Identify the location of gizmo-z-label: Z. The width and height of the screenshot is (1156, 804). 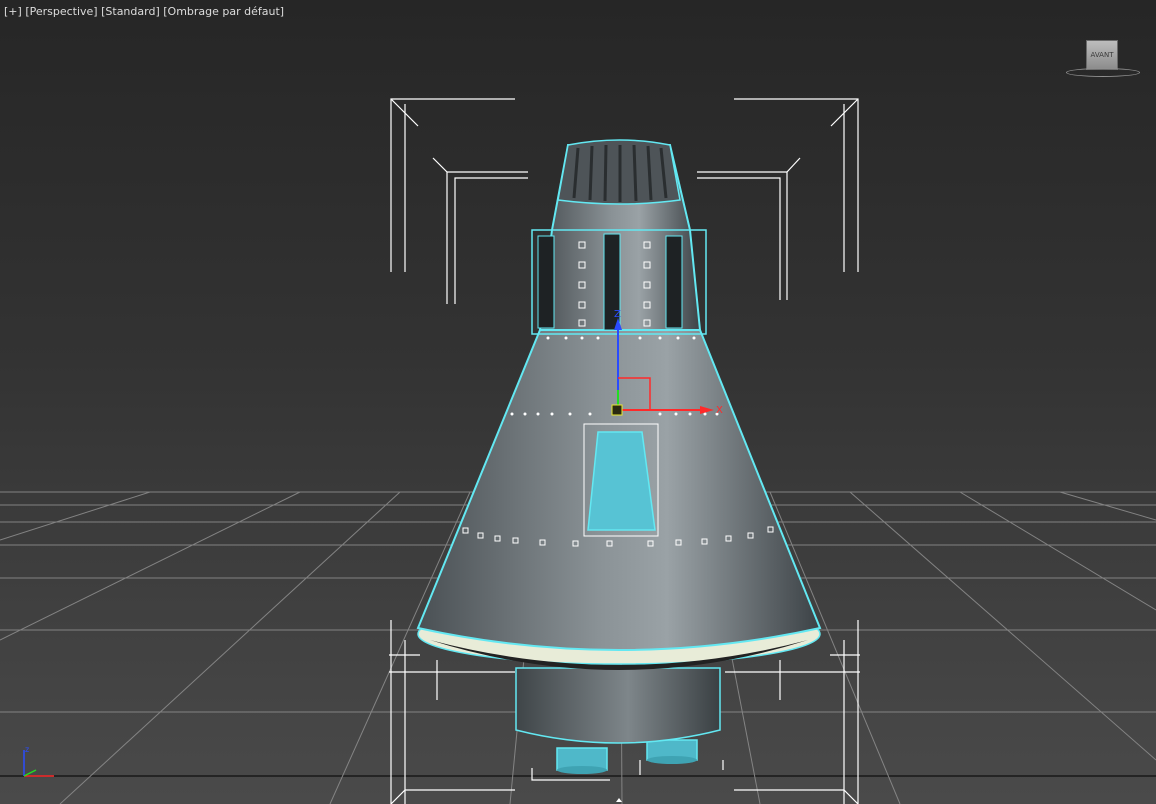
(617, 314).